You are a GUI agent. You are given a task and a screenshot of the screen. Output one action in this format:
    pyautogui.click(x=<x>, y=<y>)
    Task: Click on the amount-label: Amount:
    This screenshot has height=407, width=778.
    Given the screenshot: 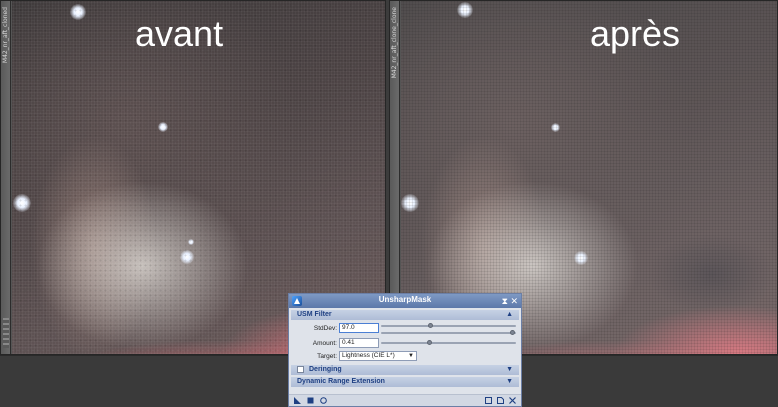 What is the action you would take?
    pyautogui.click(x=324, y=343)
    